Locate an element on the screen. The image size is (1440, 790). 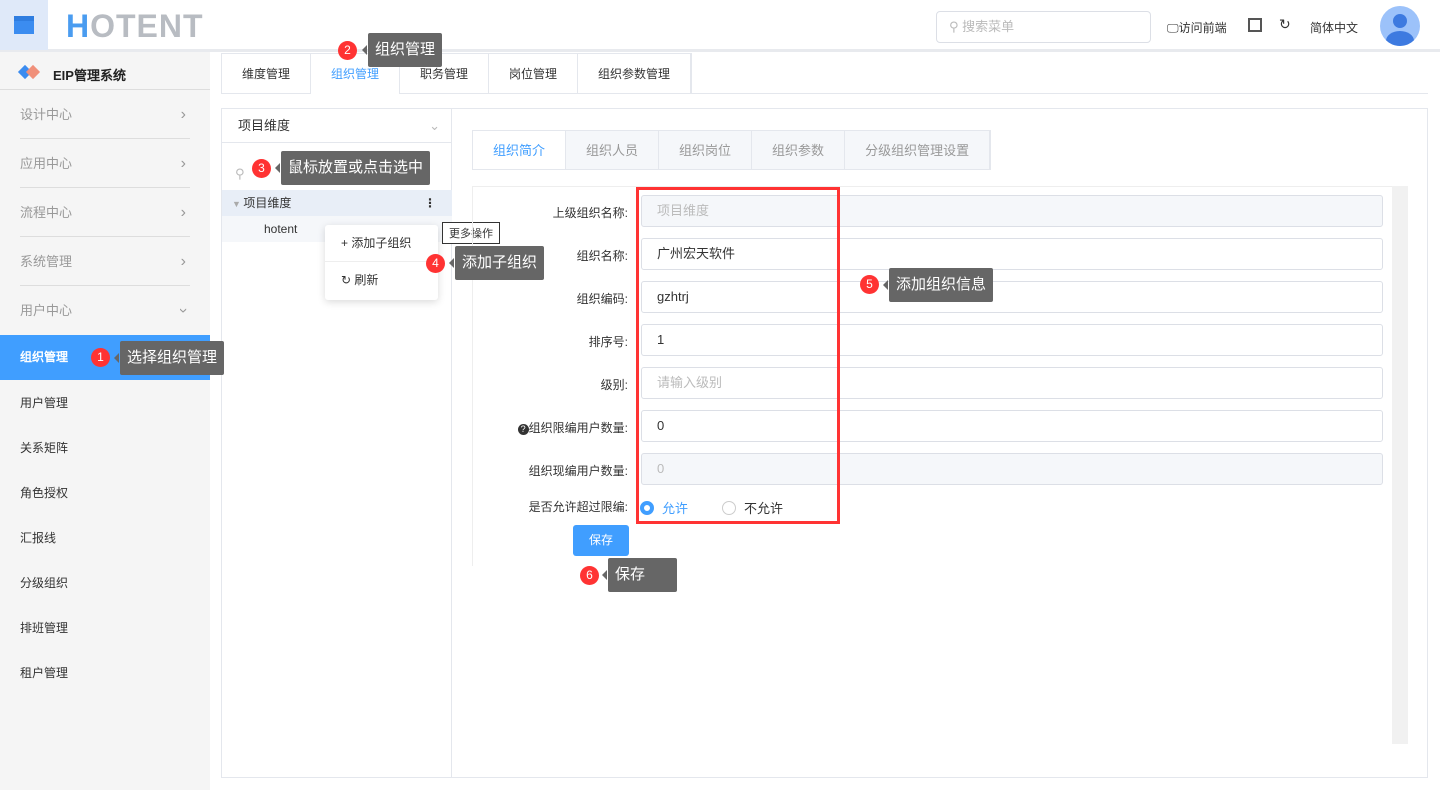
sidebar-item-roles: 角色授权 is located at coordinates (105, 493).